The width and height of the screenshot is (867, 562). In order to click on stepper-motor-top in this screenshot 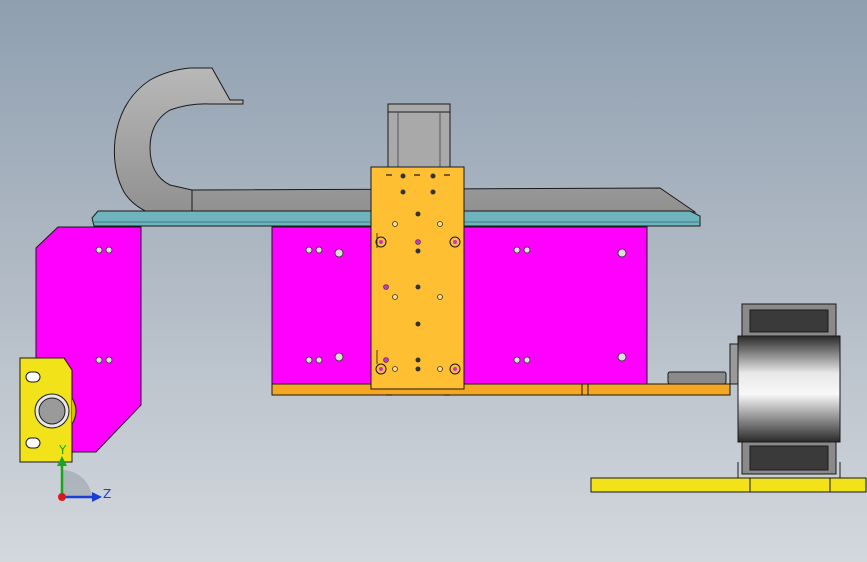, I will do `click(419, 136)`.